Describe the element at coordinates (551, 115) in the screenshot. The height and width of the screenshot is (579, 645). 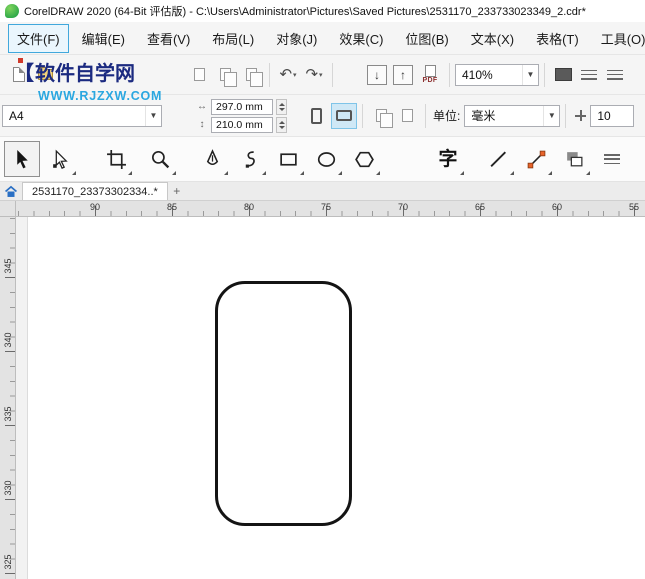
I see `units-dropdown-icon: ▼` at that location.